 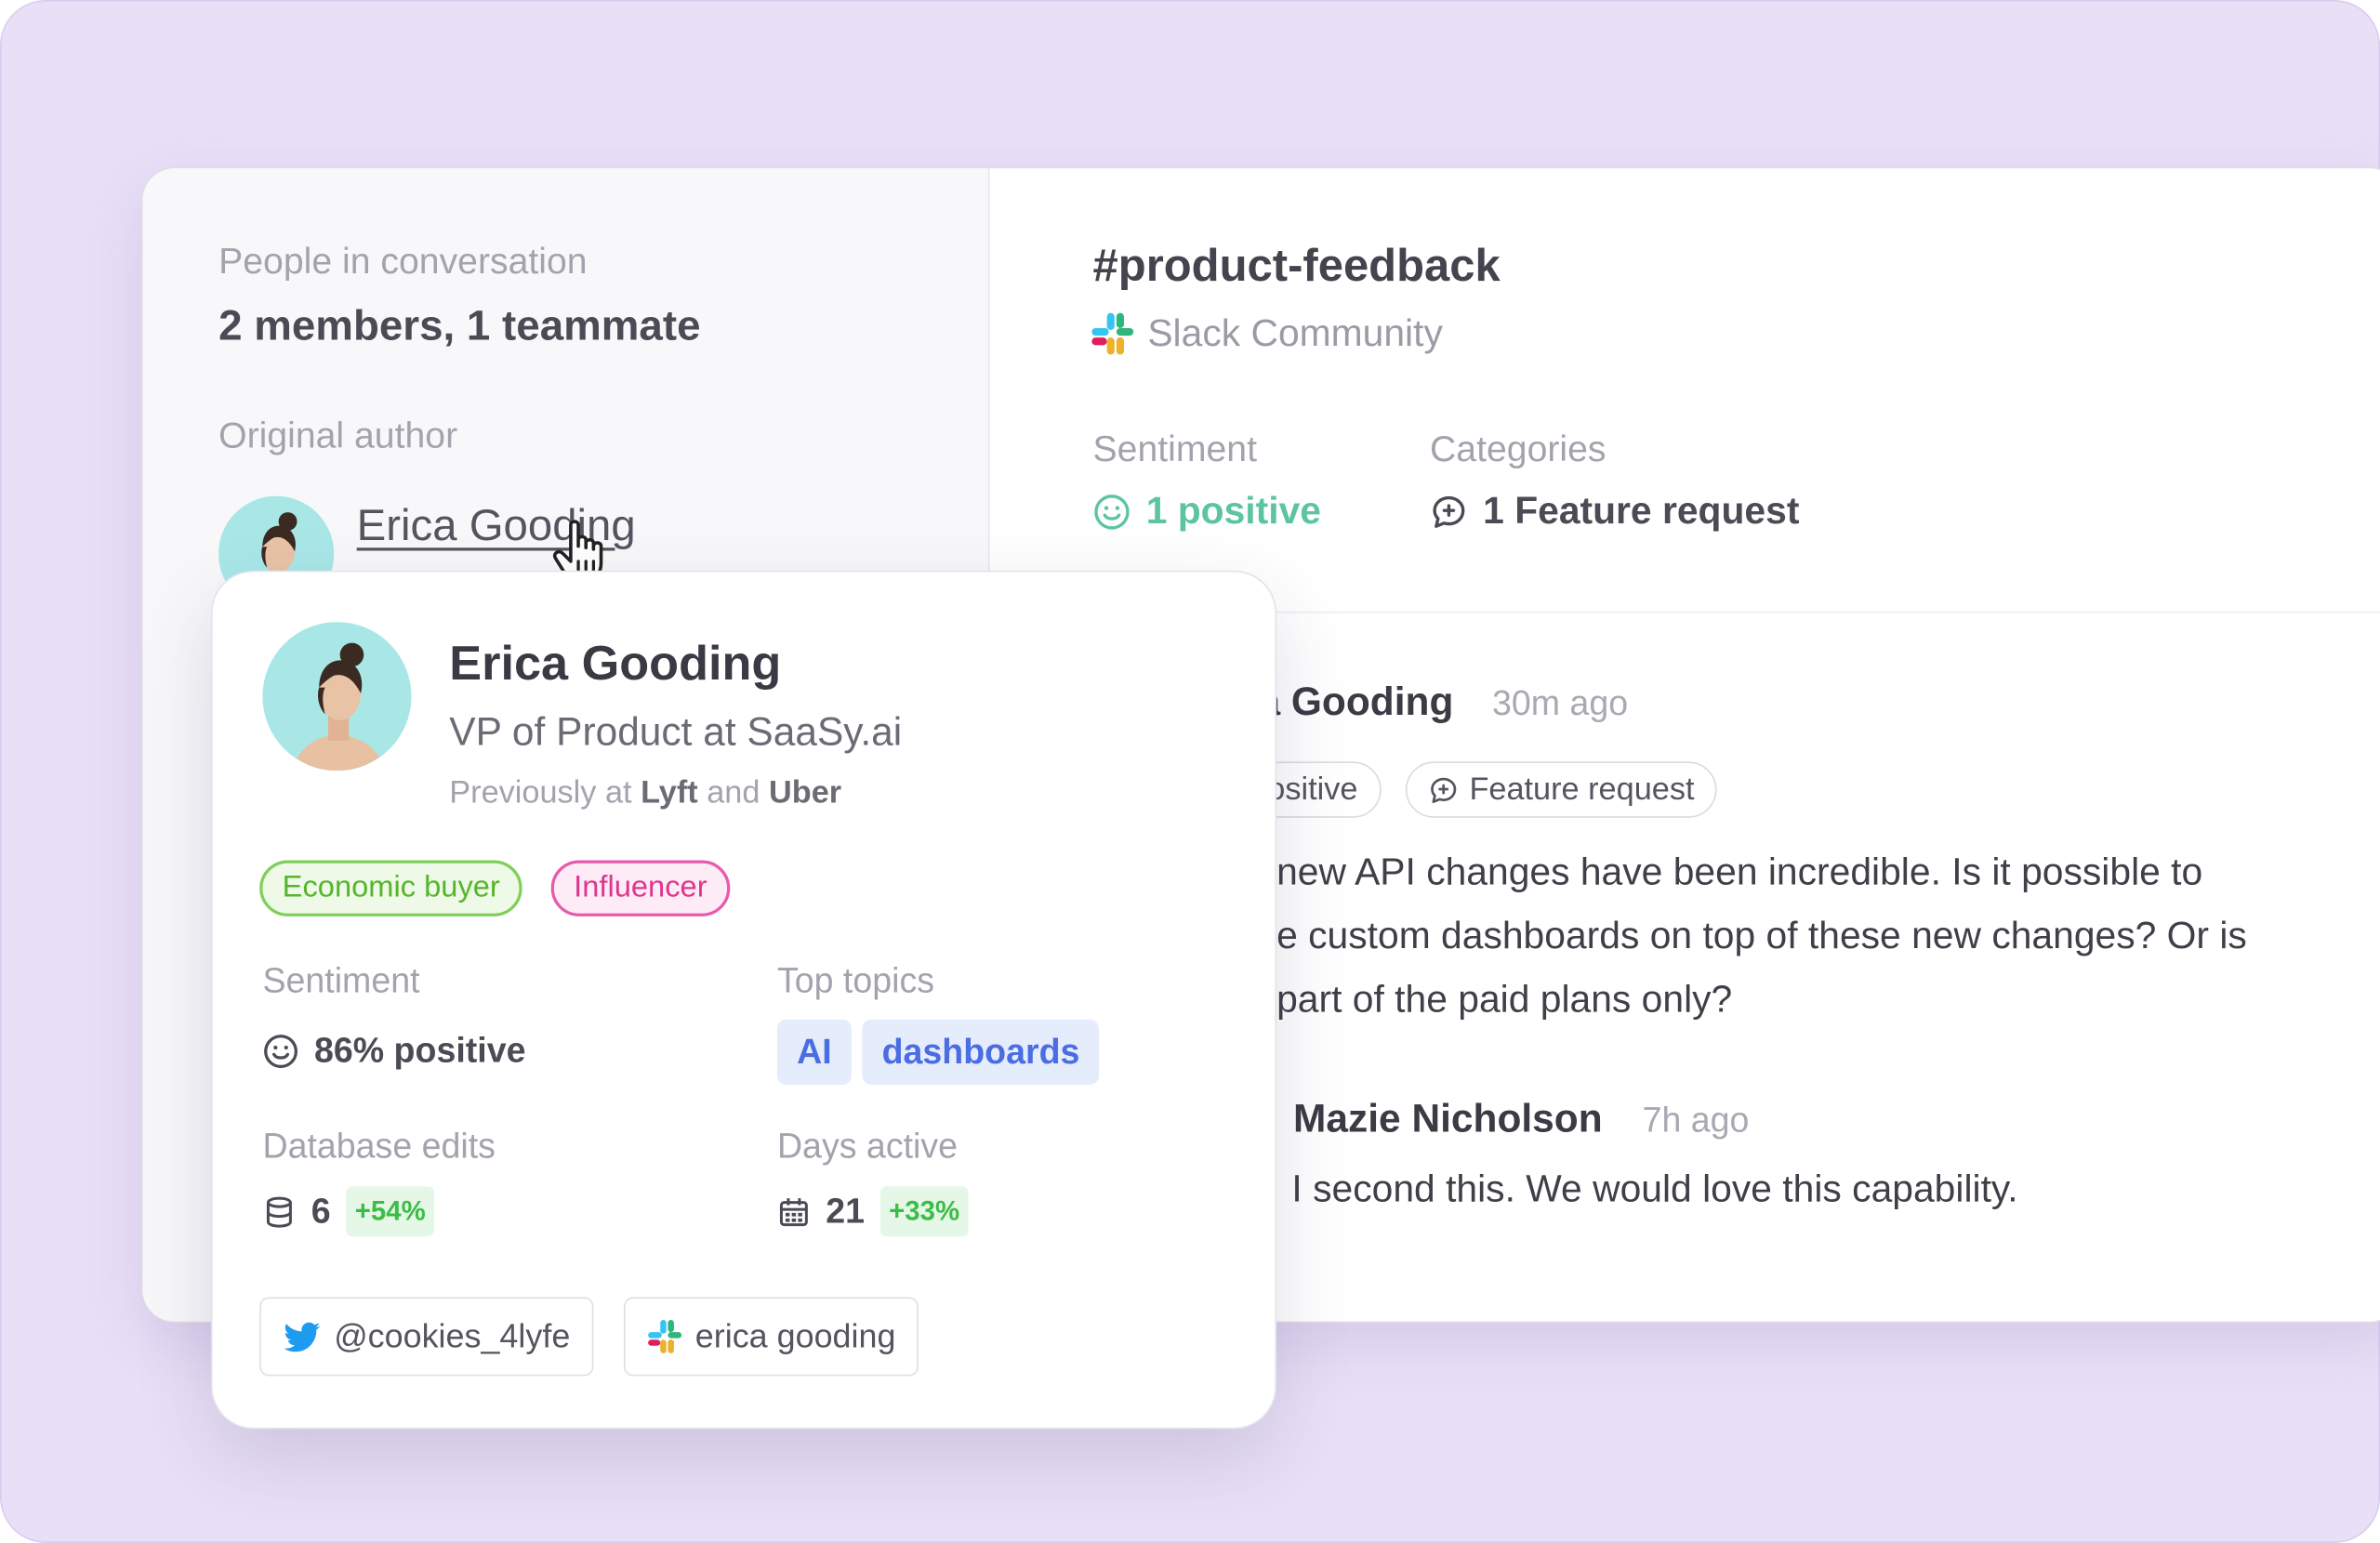 I want to click on reply-author: Mazie Nicholson, so click(x=1448, y=1118).